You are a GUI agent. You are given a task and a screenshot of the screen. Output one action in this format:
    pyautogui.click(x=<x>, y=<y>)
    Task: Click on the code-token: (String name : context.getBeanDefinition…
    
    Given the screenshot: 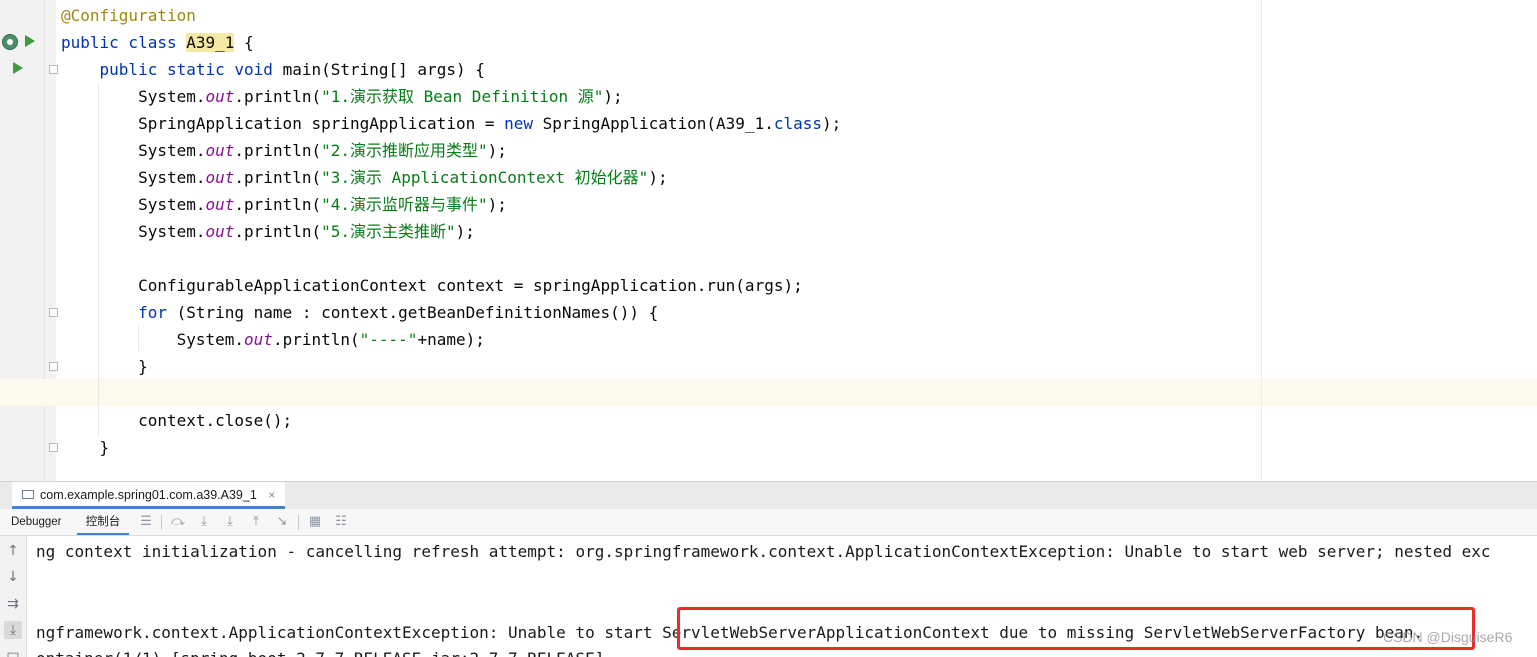 What is the action you would take?
    pyautogui.click(x=412, y=312)
    